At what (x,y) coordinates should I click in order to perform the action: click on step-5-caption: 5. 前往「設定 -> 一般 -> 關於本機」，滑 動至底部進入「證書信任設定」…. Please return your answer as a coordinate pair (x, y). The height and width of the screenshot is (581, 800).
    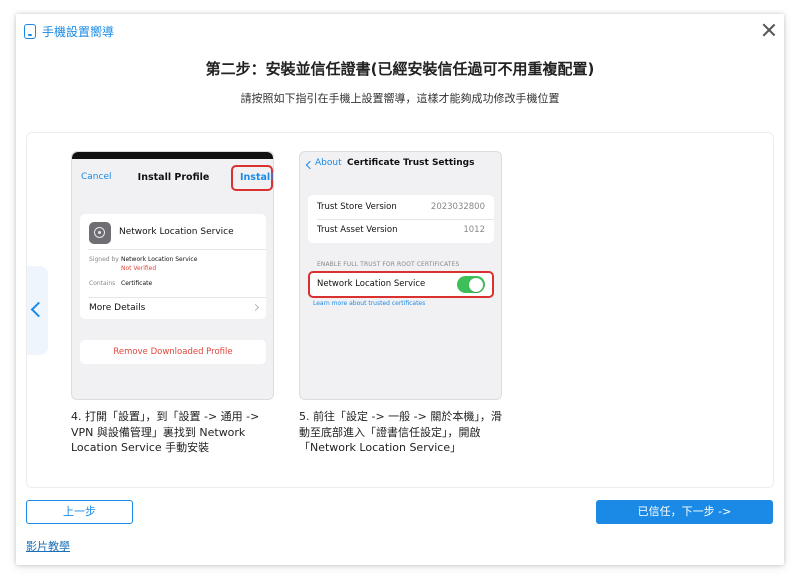
    Looking at the image, I should click on (400, 432).